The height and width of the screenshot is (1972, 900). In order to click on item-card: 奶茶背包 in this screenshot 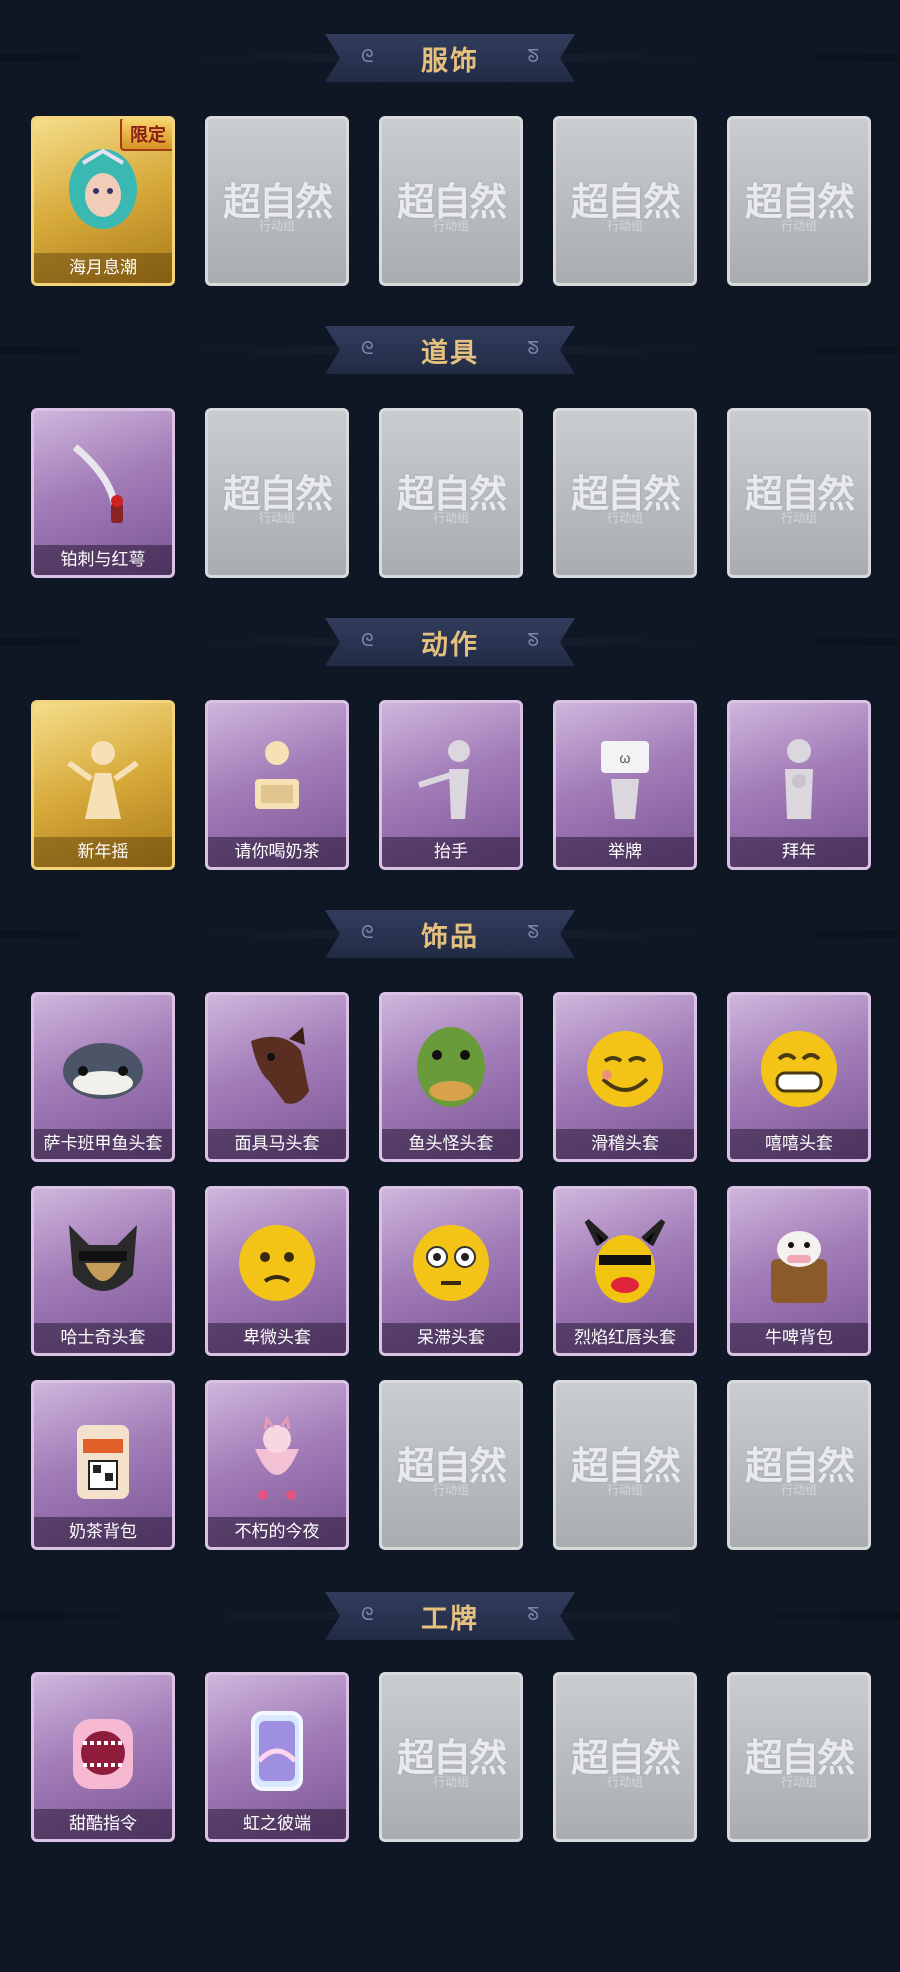, I will do `click(103, 1465)`.